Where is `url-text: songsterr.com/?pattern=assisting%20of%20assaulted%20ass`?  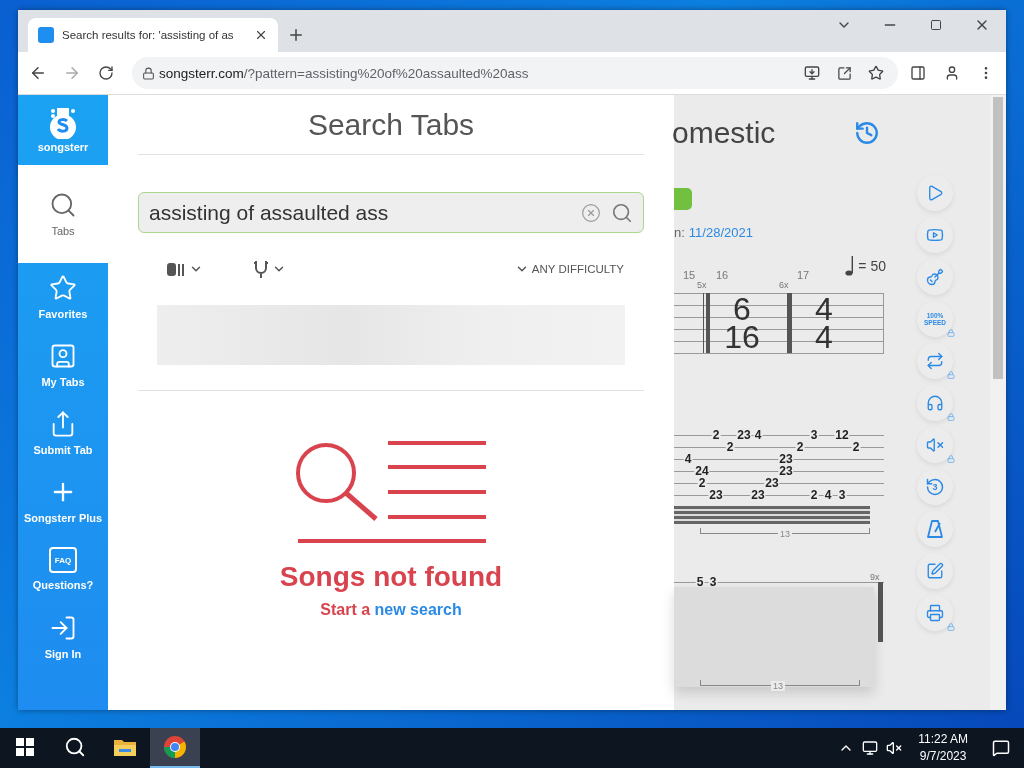
url-text: songsterr.com/?pattern=assisting%20of%20assaulted%20ass is located at coordinates (344, 73).